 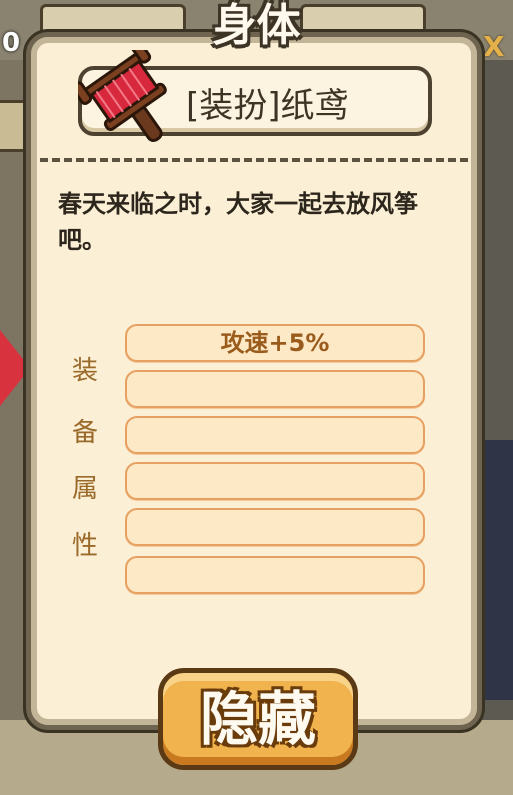 What do you see at coordinates (256, 25) in the screenshot?
I see `panel-title: 身体` at bounding box center [256, 25].